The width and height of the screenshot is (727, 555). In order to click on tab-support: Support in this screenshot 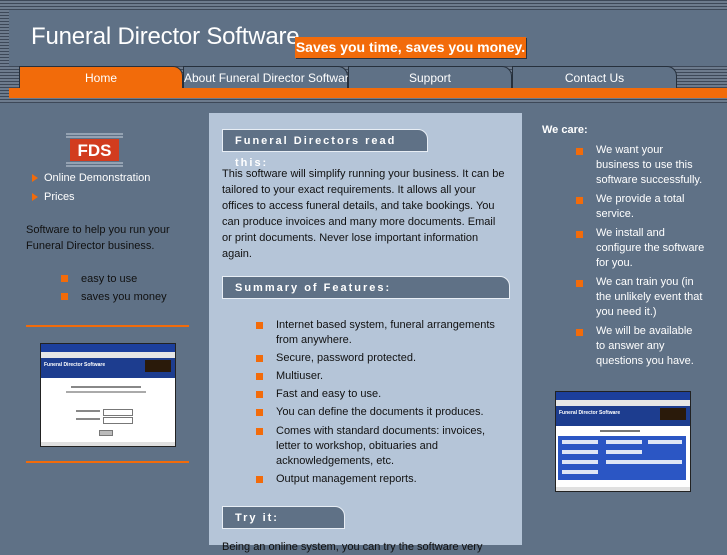, I will do `click(430, 77)`.